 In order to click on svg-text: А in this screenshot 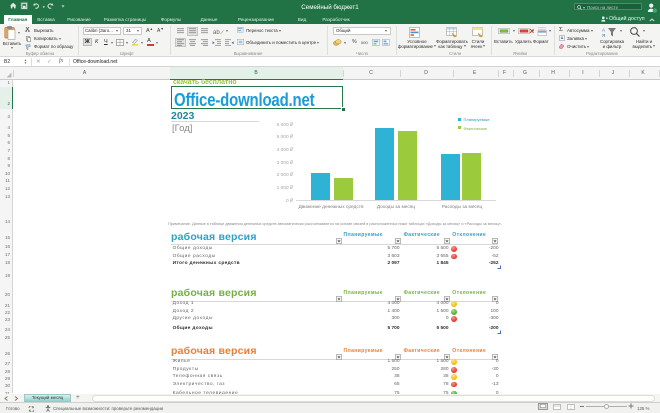, I will do `click(603, 29)`.